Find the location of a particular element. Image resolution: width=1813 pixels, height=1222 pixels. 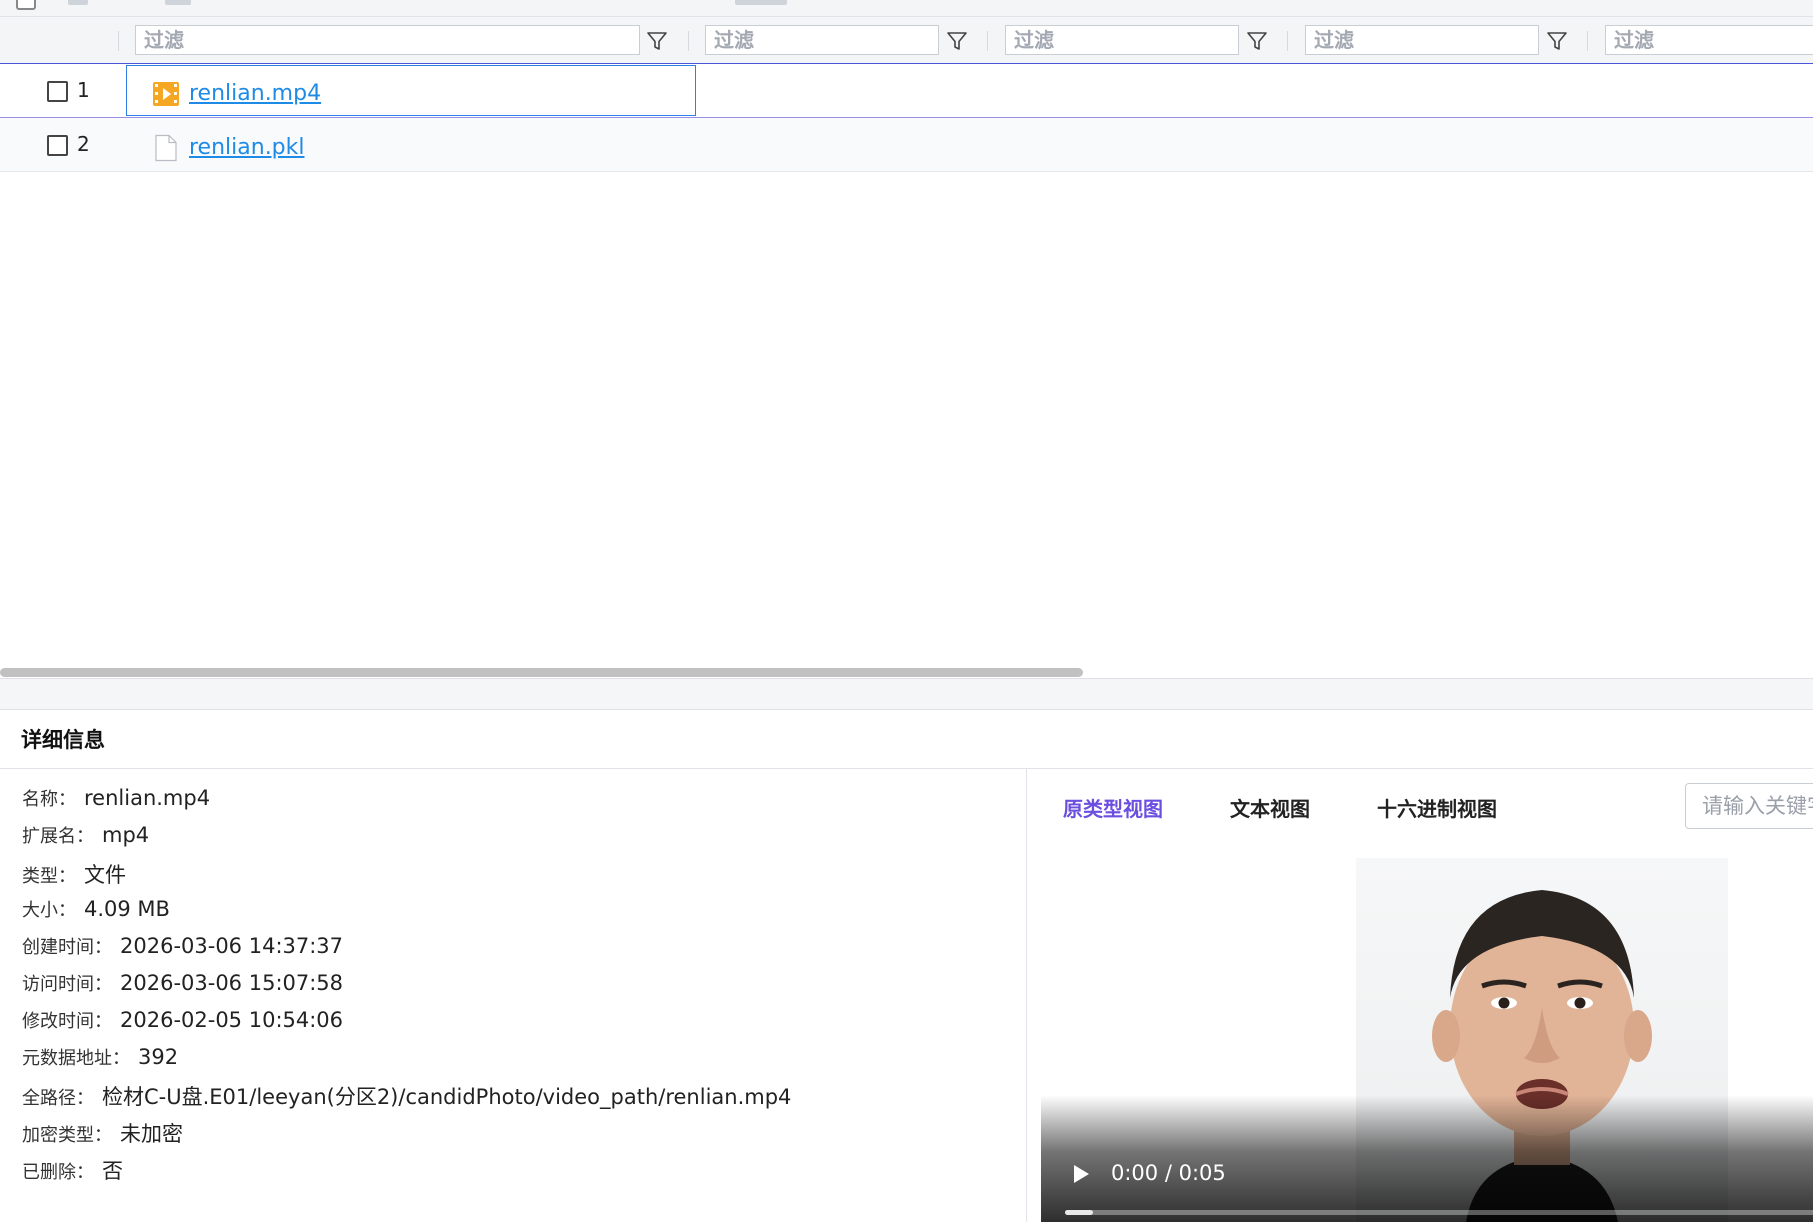

field-label: 名称： is located at coordinates (49, 799).